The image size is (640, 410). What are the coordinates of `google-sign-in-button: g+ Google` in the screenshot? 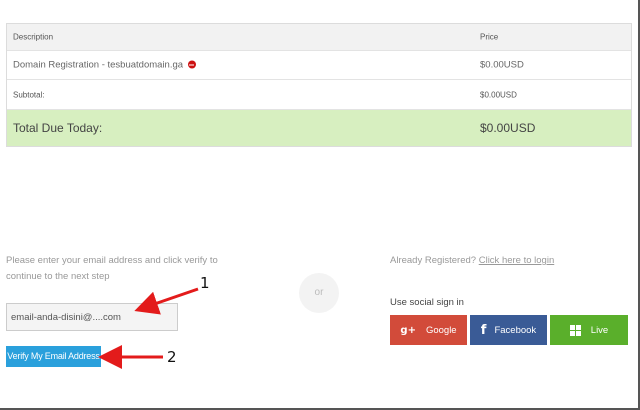 It's located at (428, 330).